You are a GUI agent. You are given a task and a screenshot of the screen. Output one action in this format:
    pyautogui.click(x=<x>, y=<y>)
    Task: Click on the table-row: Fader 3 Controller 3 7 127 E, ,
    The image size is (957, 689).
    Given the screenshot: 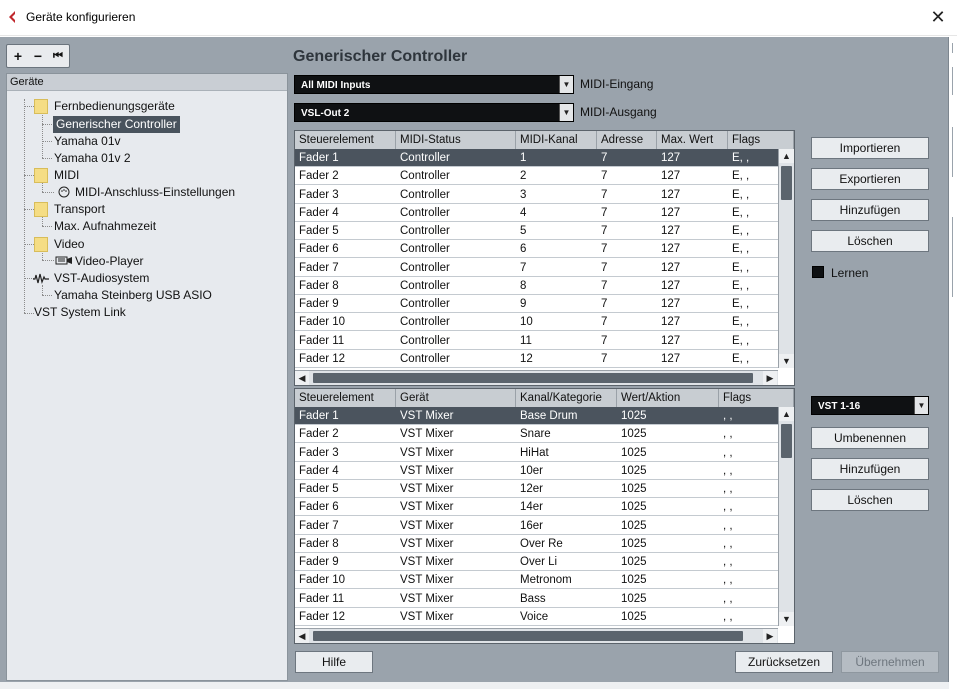 What is the action you would take?
    pyautogui.click(x=536, y=194)
    